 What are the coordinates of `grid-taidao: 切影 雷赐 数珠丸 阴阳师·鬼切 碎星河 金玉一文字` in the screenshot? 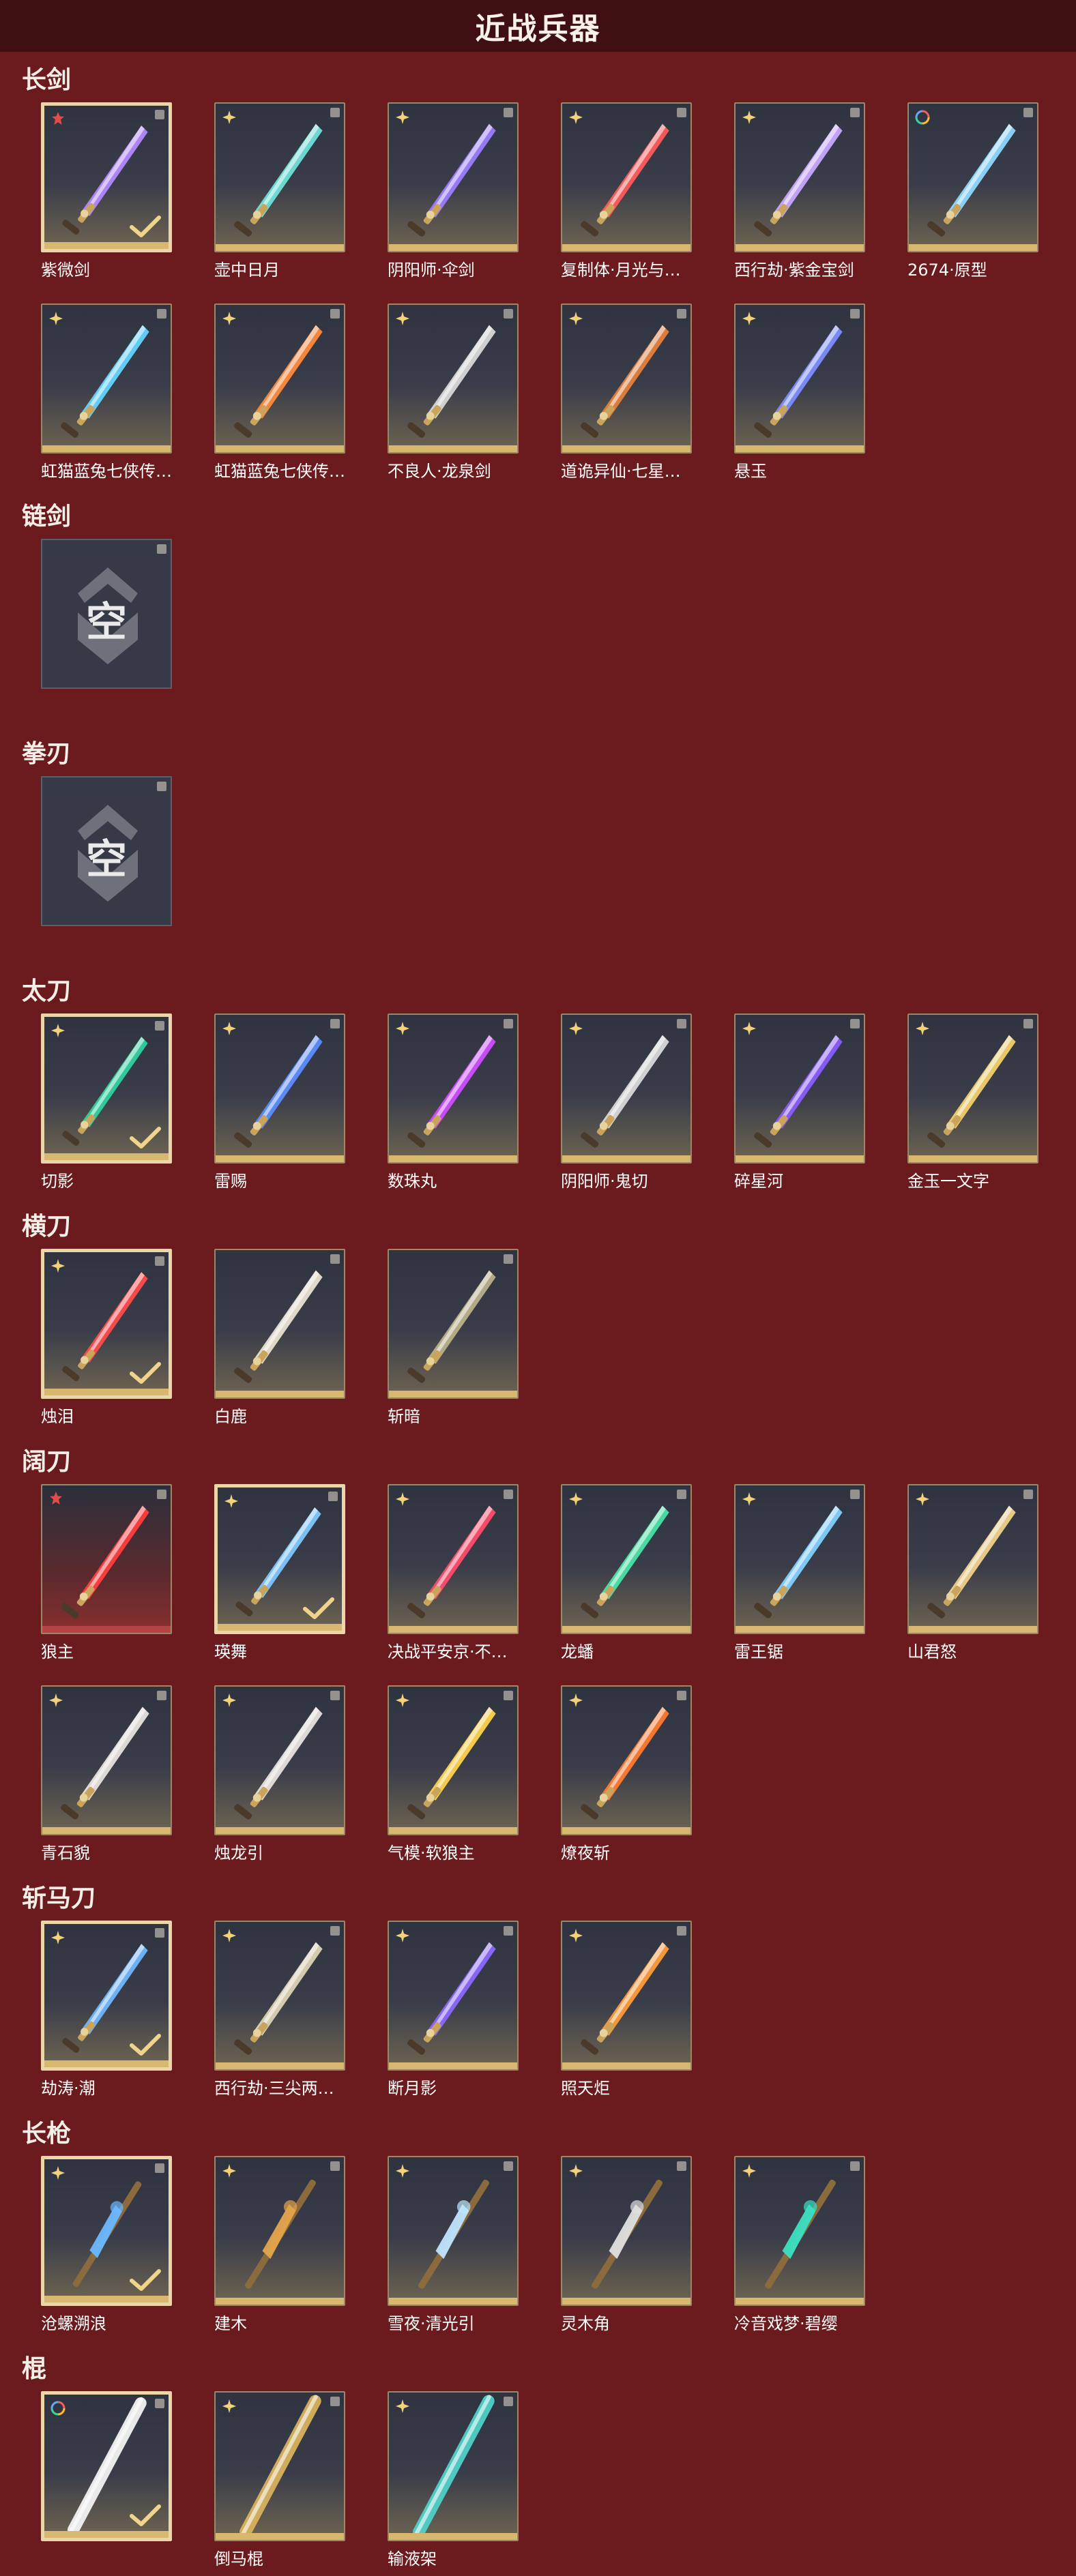 It's located at (558, 1102).